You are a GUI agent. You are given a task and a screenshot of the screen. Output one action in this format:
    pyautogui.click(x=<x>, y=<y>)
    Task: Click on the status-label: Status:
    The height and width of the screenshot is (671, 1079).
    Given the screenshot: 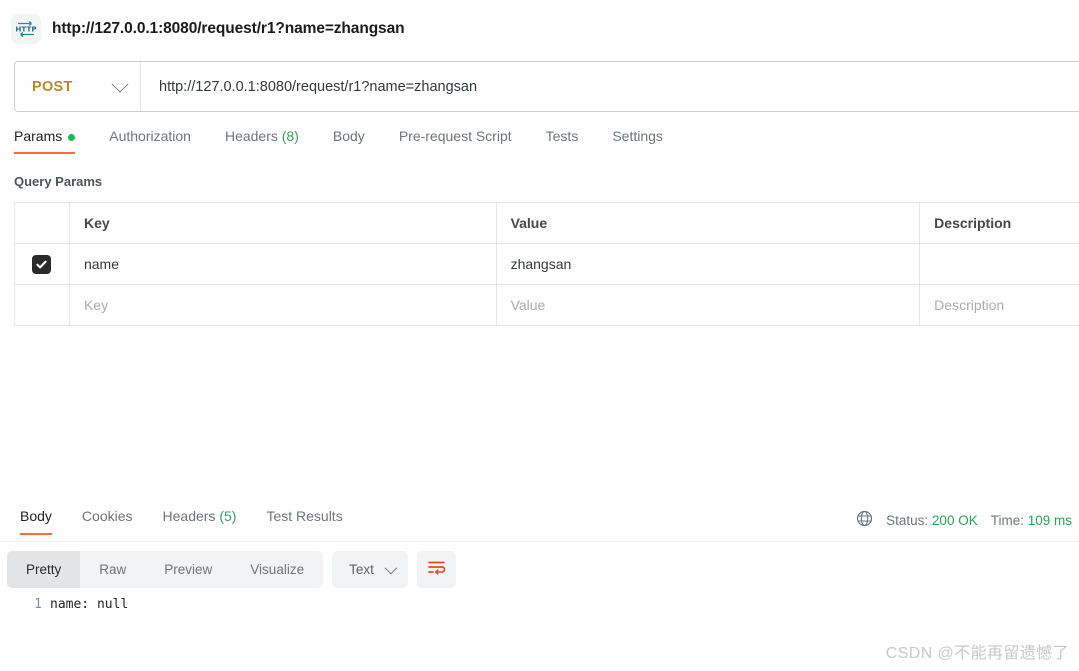 What is the action you would take?
    pyautogui.click(x=907, y=520)
    